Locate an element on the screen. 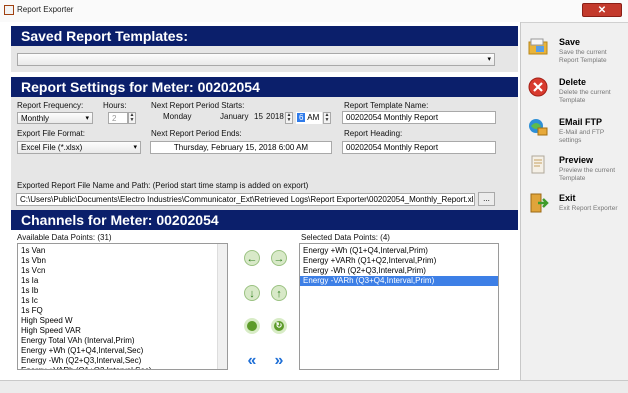 The height and width of the screenshot is (393, 628). export-format-dropdown: Excel File (*.xlsx) ▾ is located at coordinates (79, 147).